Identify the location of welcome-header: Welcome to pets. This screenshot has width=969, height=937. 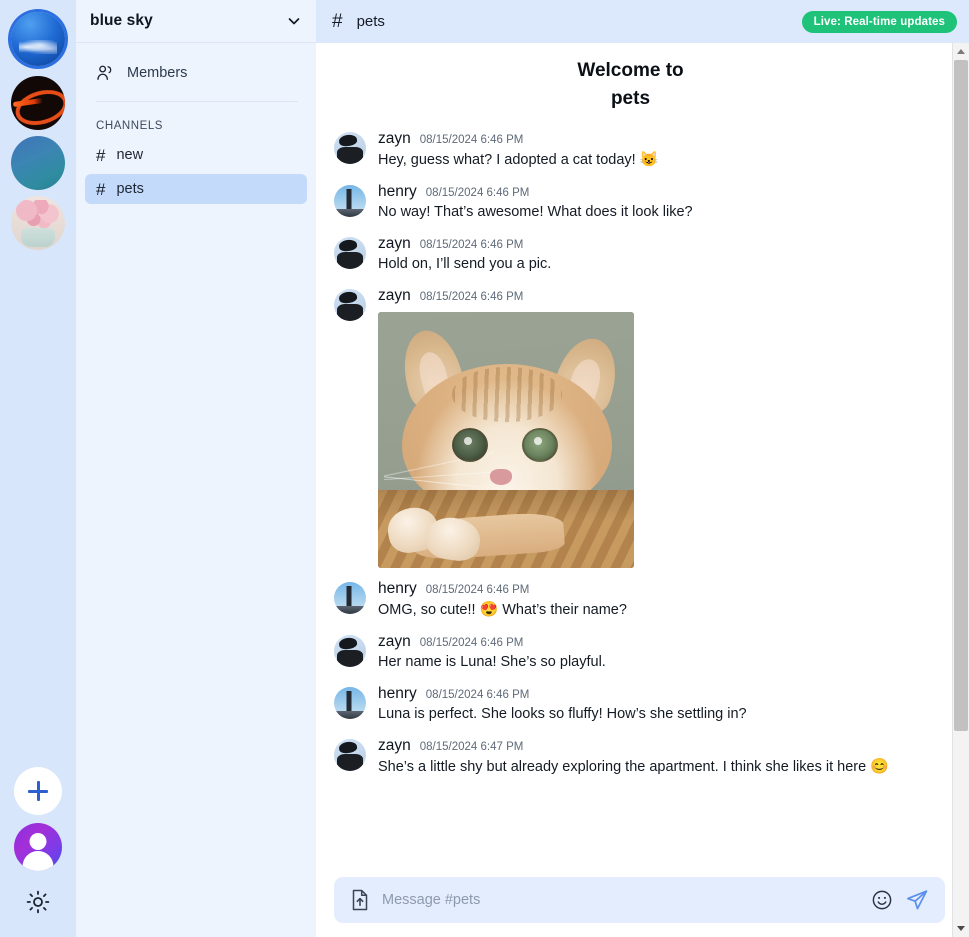
(630, 83).